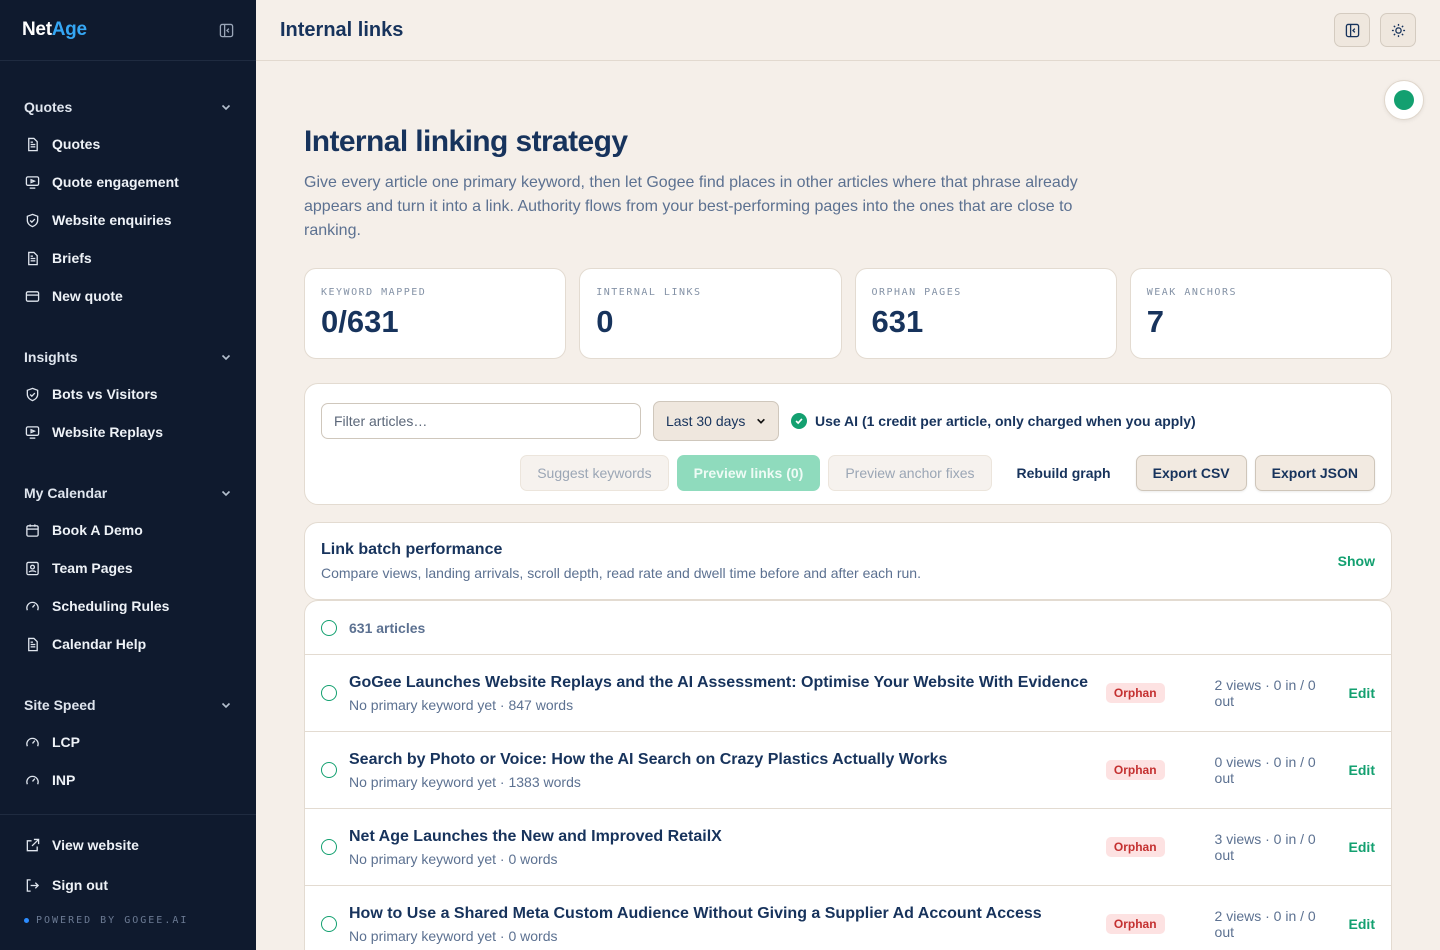 This screenshot has width=1440, height=950. I want to click on article-stats: 2 views · 0 in / 0 out, so click(1265, 693).